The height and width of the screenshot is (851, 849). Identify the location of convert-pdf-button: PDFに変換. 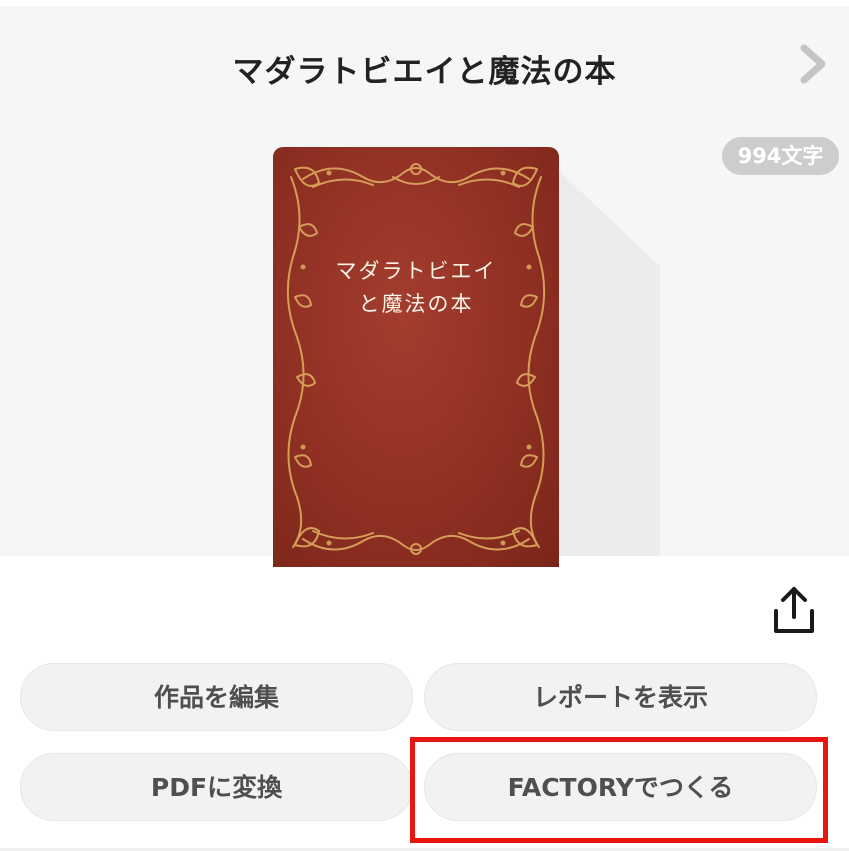
(216, 787).